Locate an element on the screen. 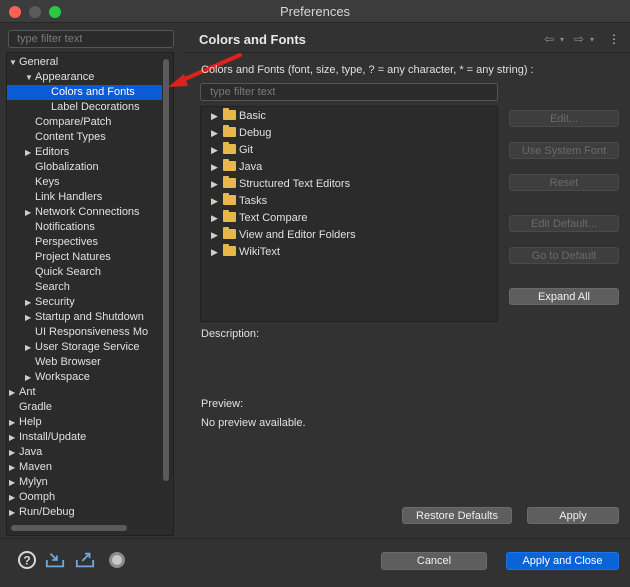 This screenshot has height=587, width=630. tree-item: Quick Search is located at coordinates (84, 272).